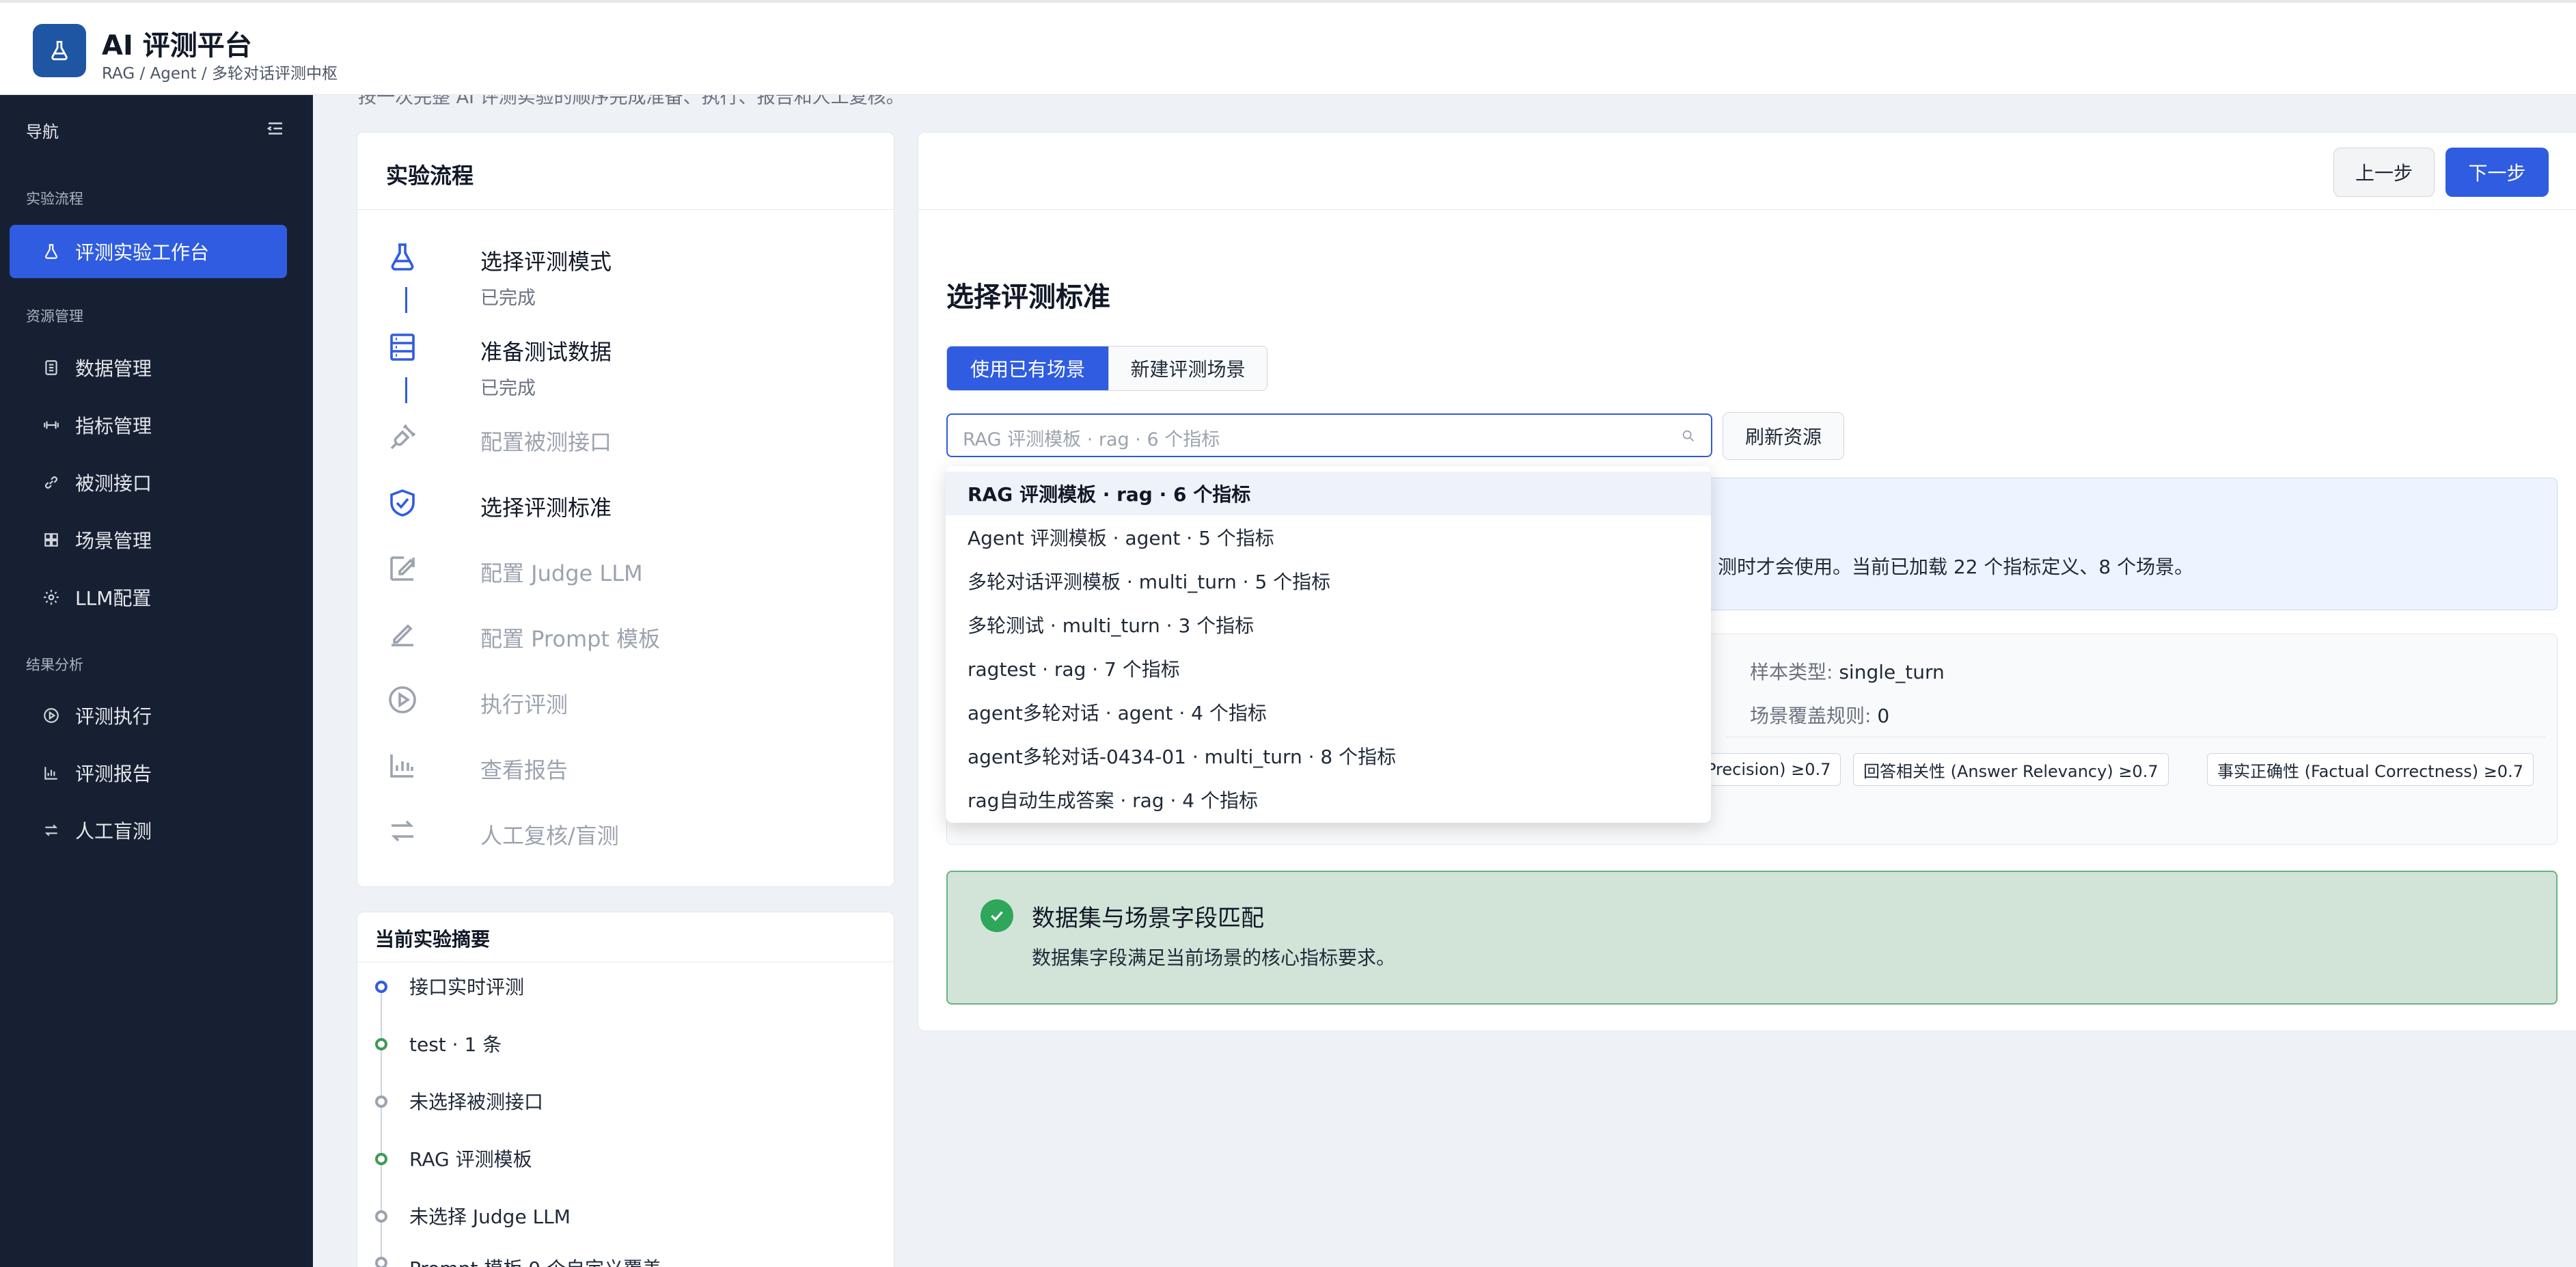 The image size is (2576, 1267). What do you see at coordinates (1956, 567) in the screenshot?
I see `info-notice-text: 测时才会使用。当前已加载 22 个指标定义、8 个场景。` at bounding box center [1956, 567].